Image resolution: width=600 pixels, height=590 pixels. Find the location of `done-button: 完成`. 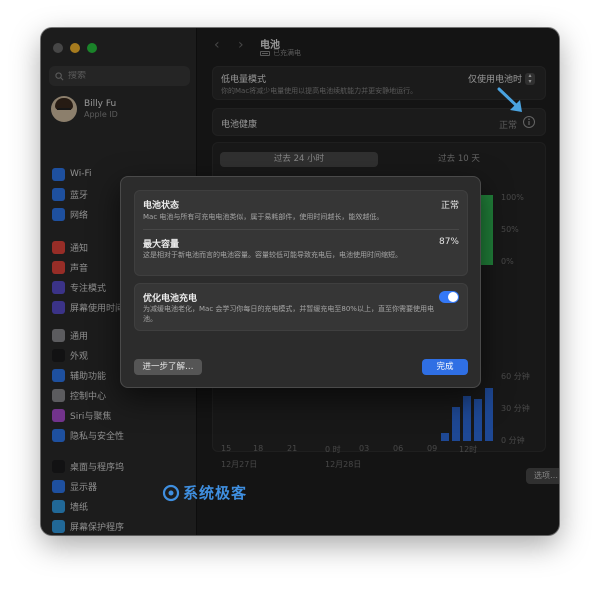

done-button: 完成 is located at coordinates (445, 367).